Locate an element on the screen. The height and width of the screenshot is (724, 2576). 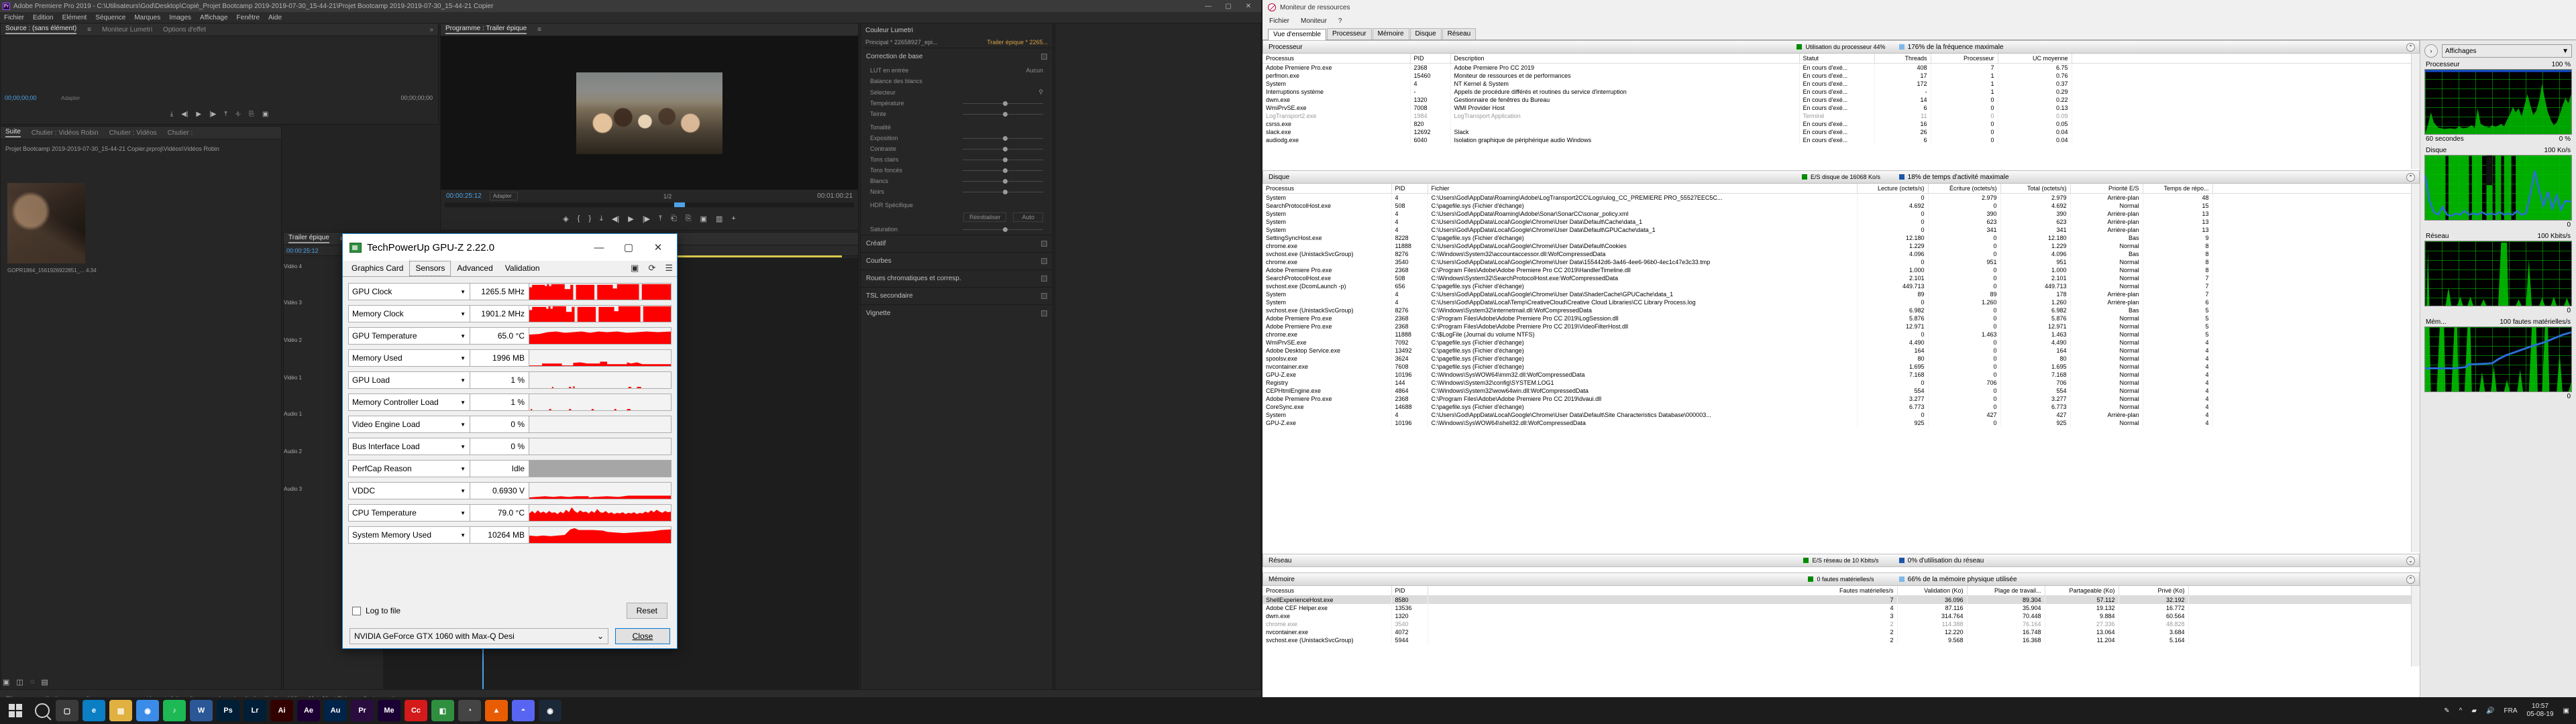
taskbar-vlc-icon: ▲ is located at coordinates (496, 710).